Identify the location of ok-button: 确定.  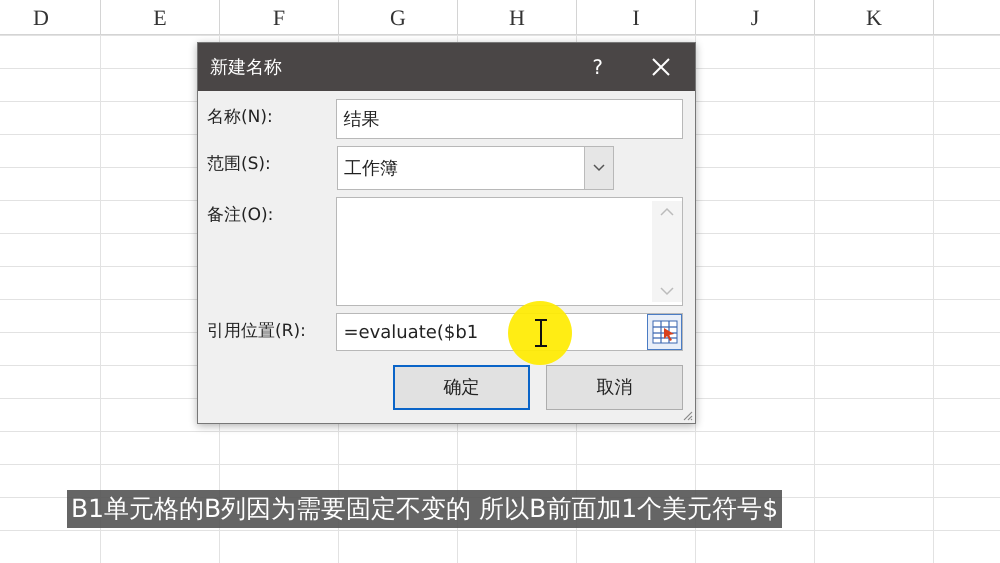
(461, 387).